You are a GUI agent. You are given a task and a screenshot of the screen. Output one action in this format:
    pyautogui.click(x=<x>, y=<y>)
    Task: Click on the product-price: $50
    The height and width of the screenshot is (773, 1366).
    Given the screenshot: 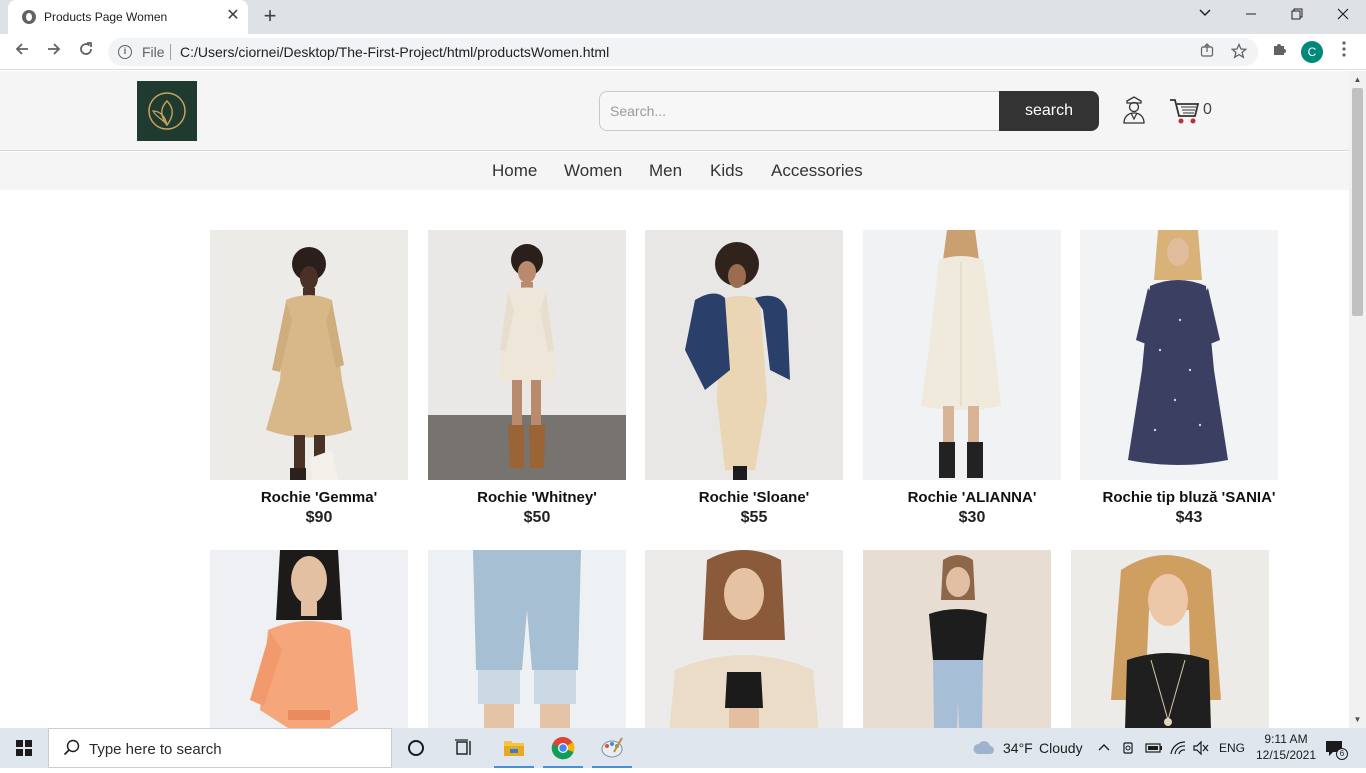 What is the action you would take?
    pyautogui.click(x=537, y=517)
    